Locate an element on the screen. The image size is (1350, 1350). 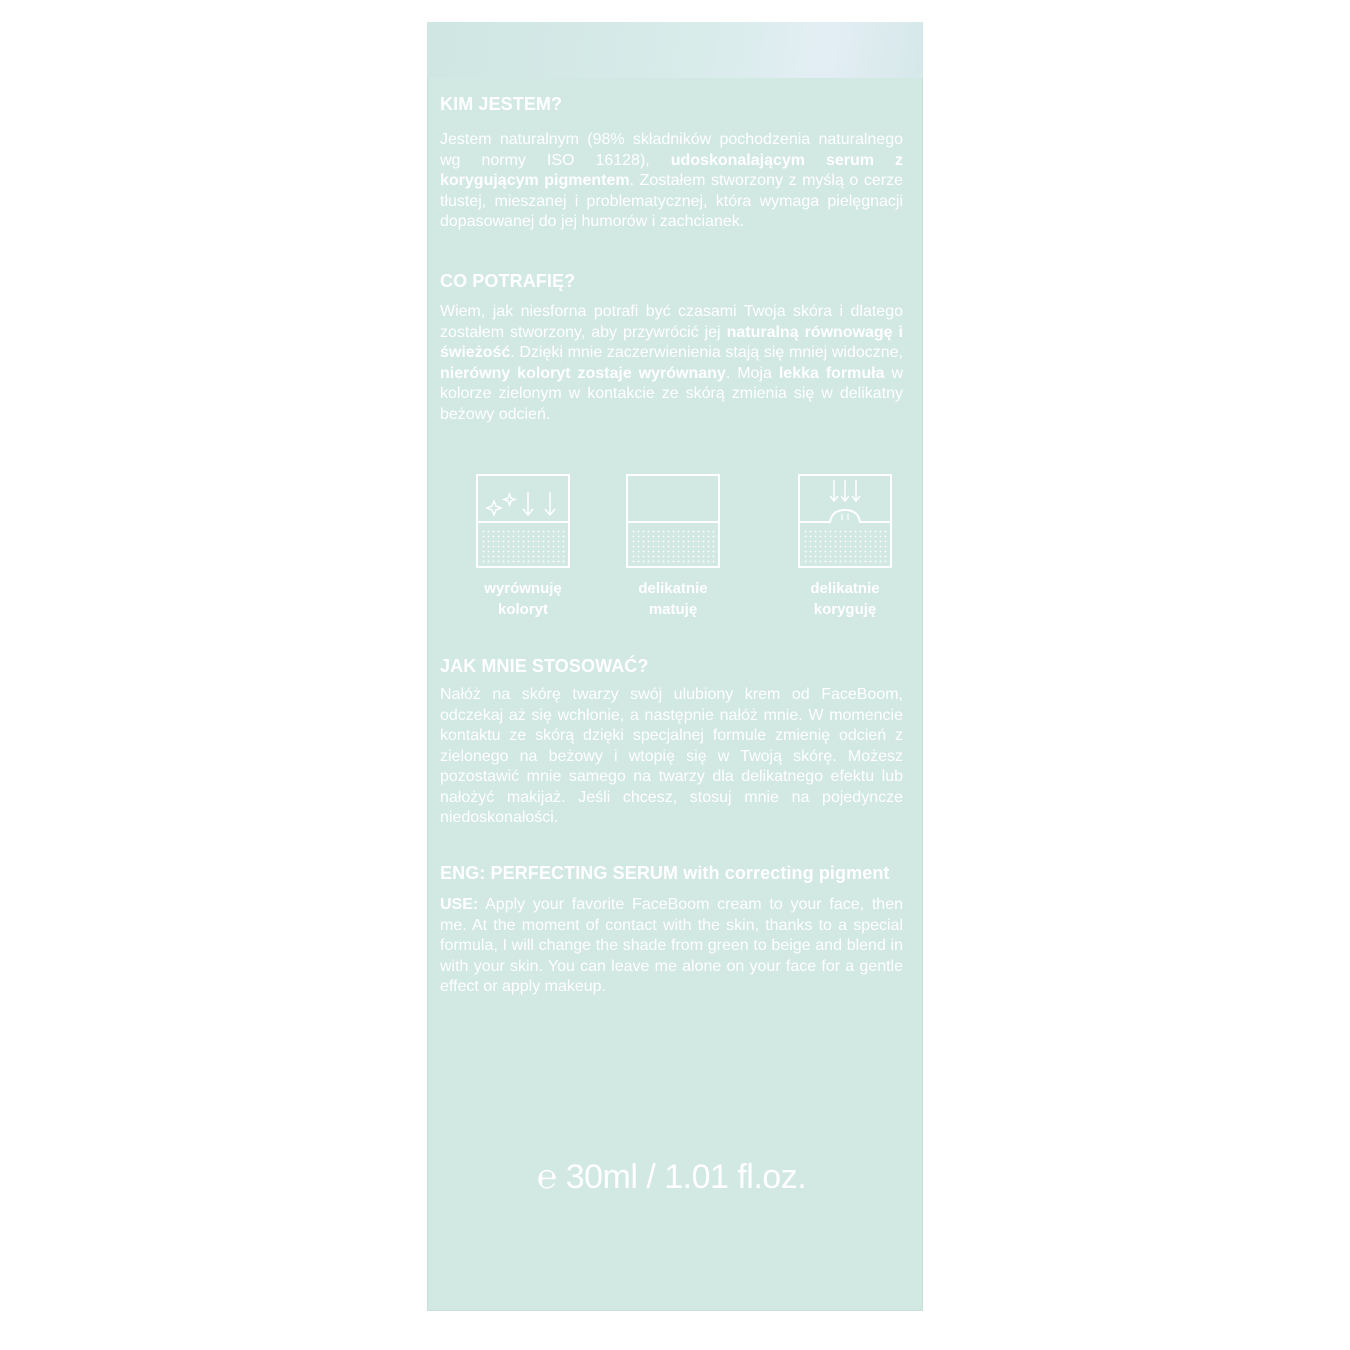
benefit-label: delikatnie matuję is located at coordinates (673, 599).